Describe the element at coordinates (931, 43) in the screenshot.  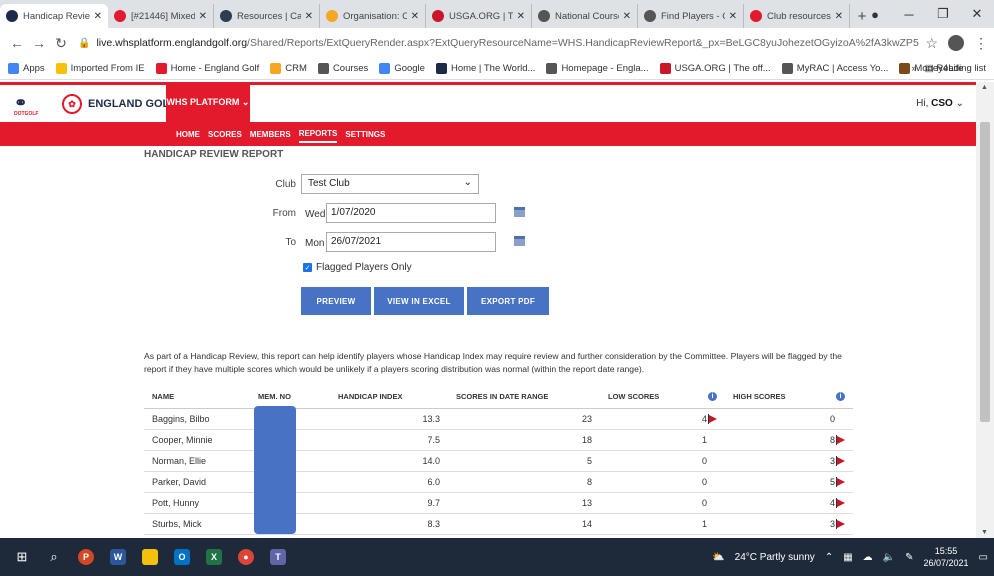
I see `bookmark-star-icon: ☆` at that location.